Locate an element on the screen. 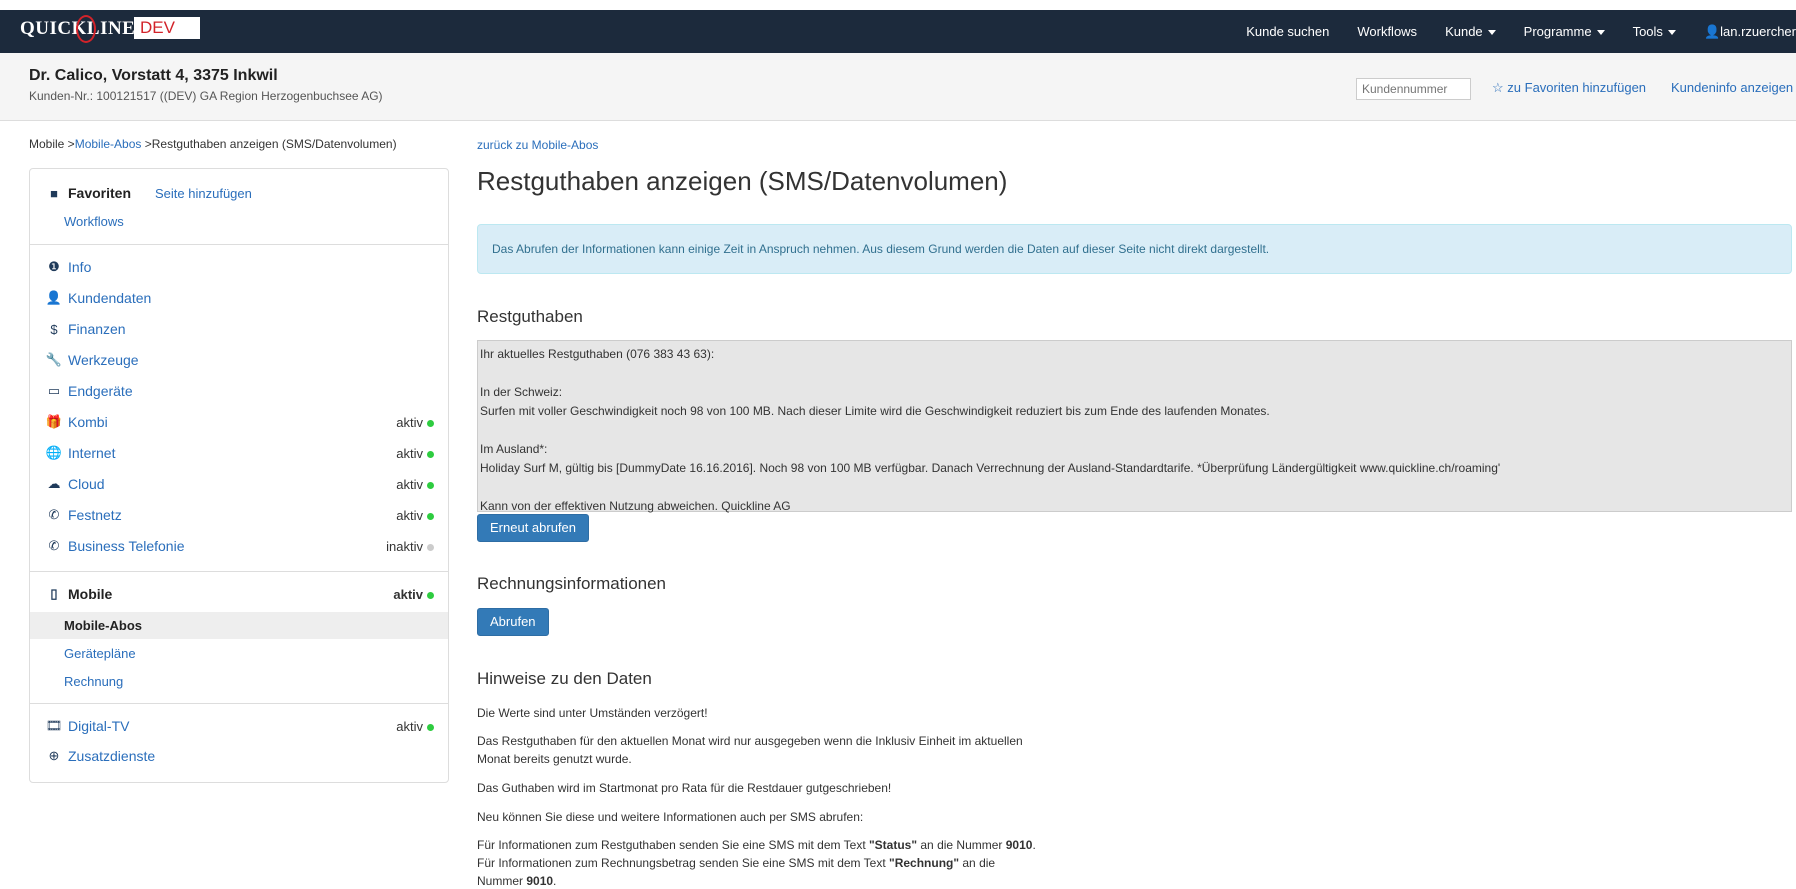 This screenshot has width=1796, height=889. sidebar-subitem-geraeteplaene: Gerätepläne is located at coordinates (239, 653).